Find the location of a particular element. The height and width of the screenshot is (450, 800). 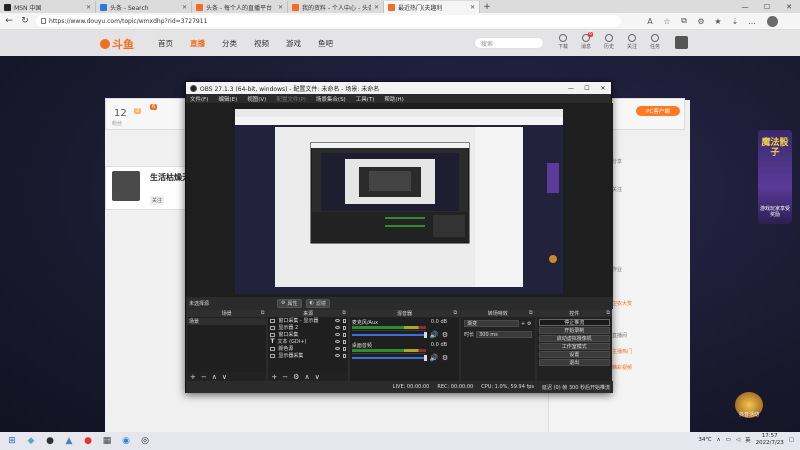

downloads-icon: ⇣ is located at coordinates (735, 21).